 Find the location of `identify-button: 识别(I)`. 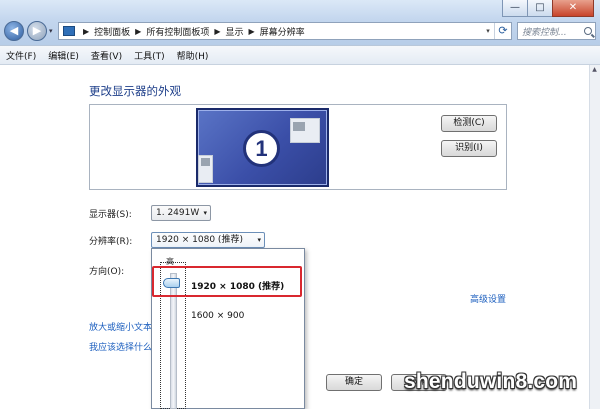

identify-button: 识别(I) is located at coordinates (469, 148).